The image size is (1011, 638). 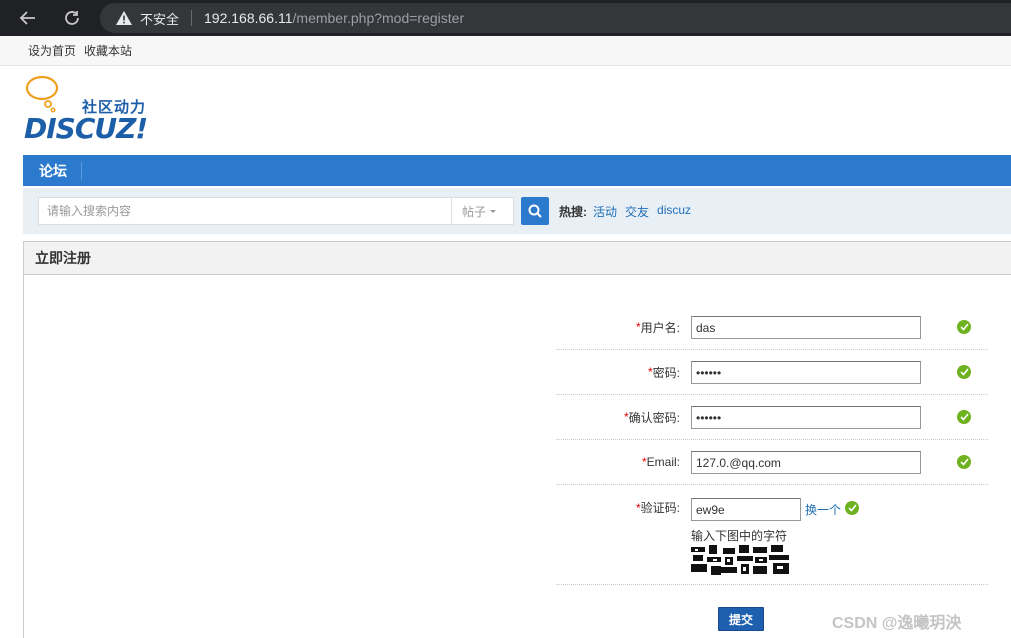 I want to click on reload-icon, so click(x=72, y=18).